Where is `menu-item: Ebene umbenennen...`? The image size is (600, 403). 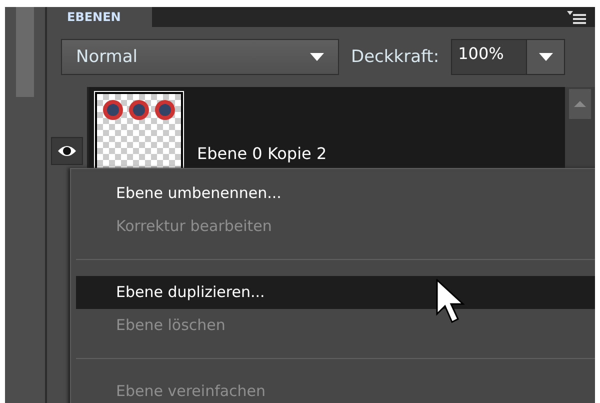
menu-item: Ebene umbenennen... is located at coordinates (335, 193).